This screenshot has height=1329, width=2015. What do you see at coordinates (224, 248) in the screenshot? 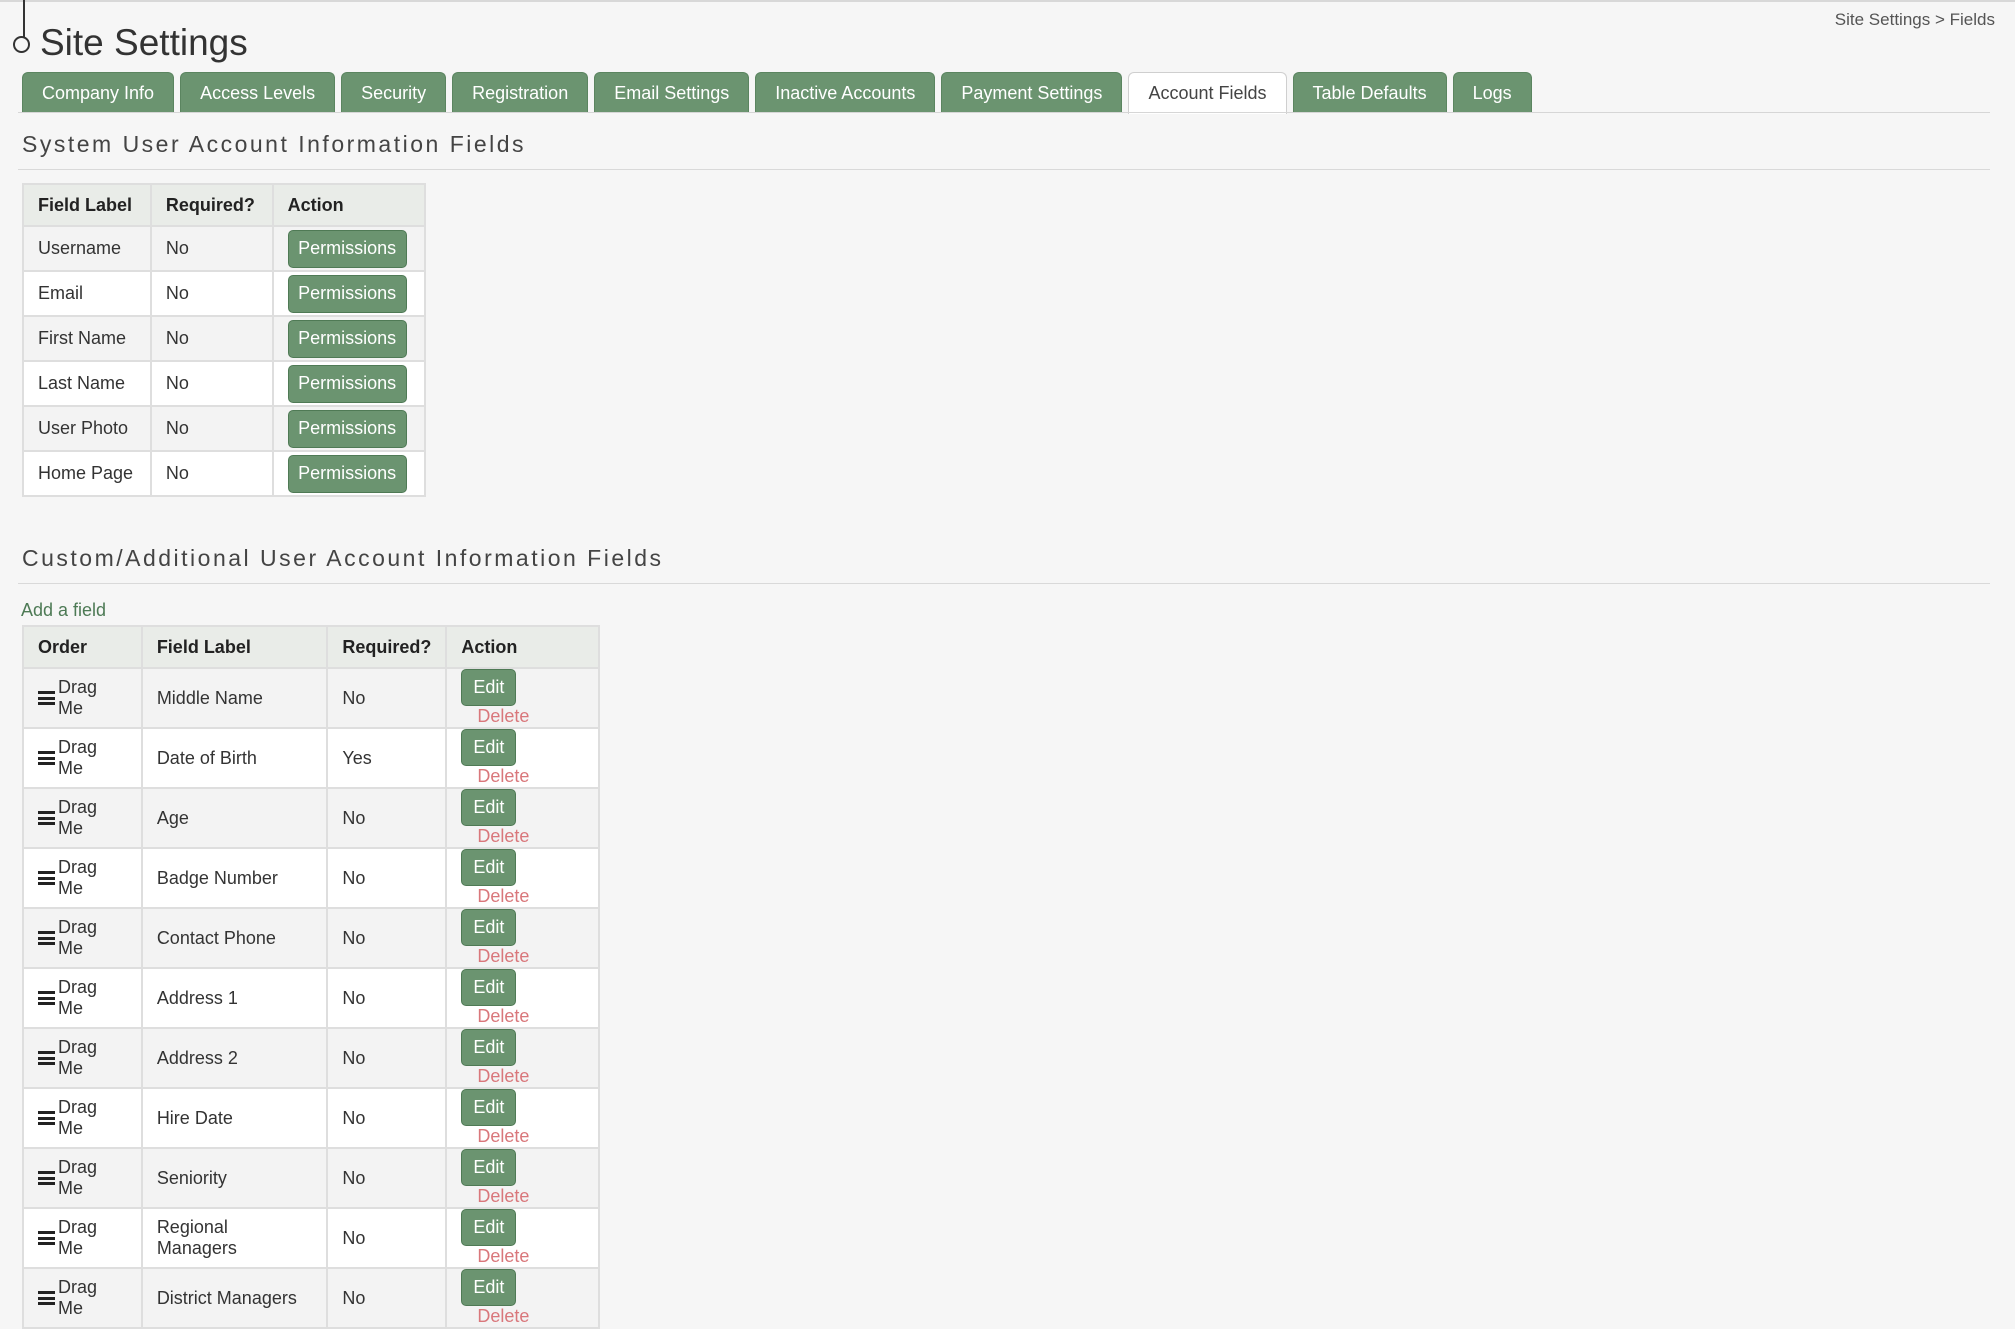
I see `table-row: Username No Permissions` at bounding box center [224, 248].